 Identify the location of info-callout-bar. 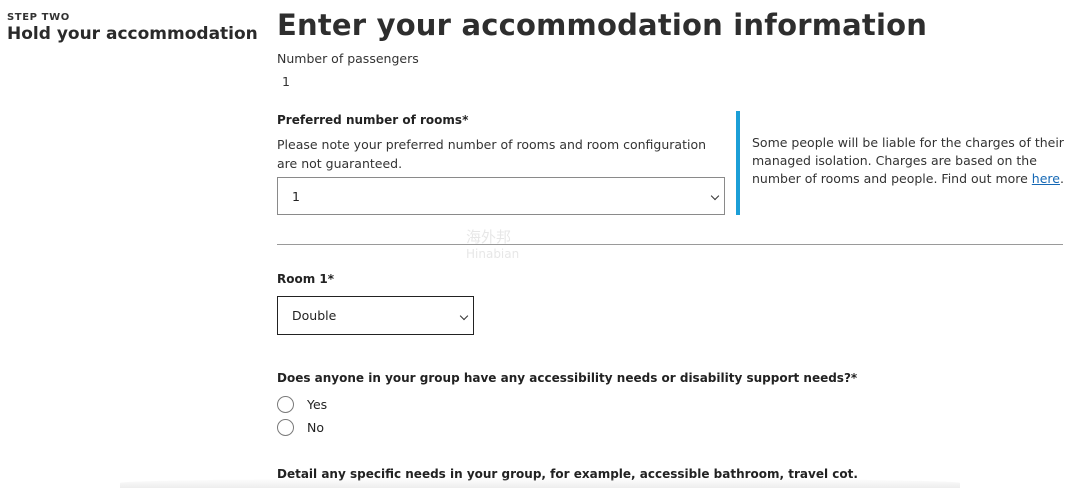
(738, 163).